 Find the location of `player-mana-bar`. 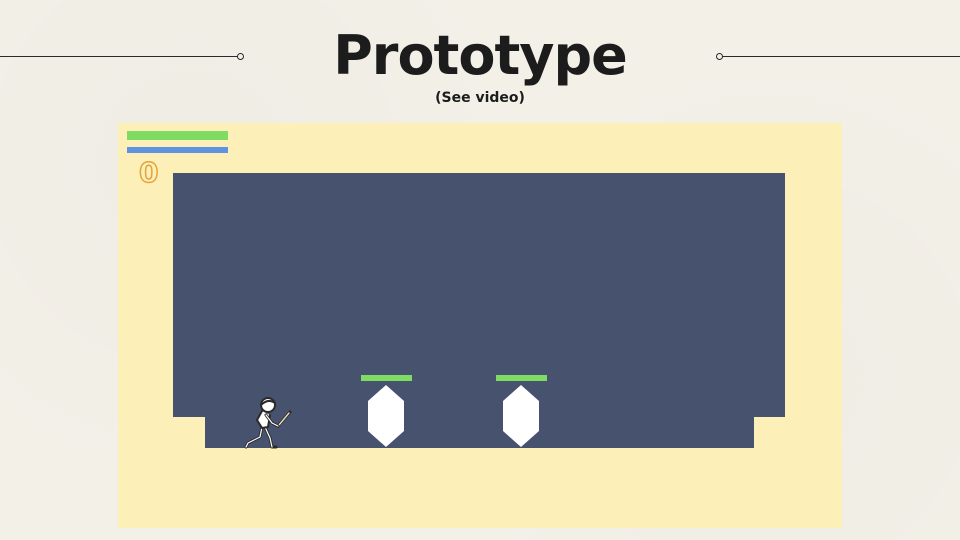

player-mana-bar is located at coordinates (177, 150).